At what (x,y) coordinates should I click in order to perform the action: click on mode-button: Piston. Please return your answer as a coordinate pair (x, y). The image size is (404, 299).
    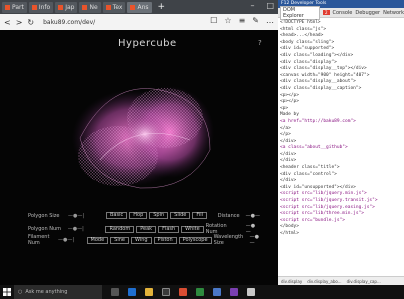
    Looking at the image, I should click on (165, 240).